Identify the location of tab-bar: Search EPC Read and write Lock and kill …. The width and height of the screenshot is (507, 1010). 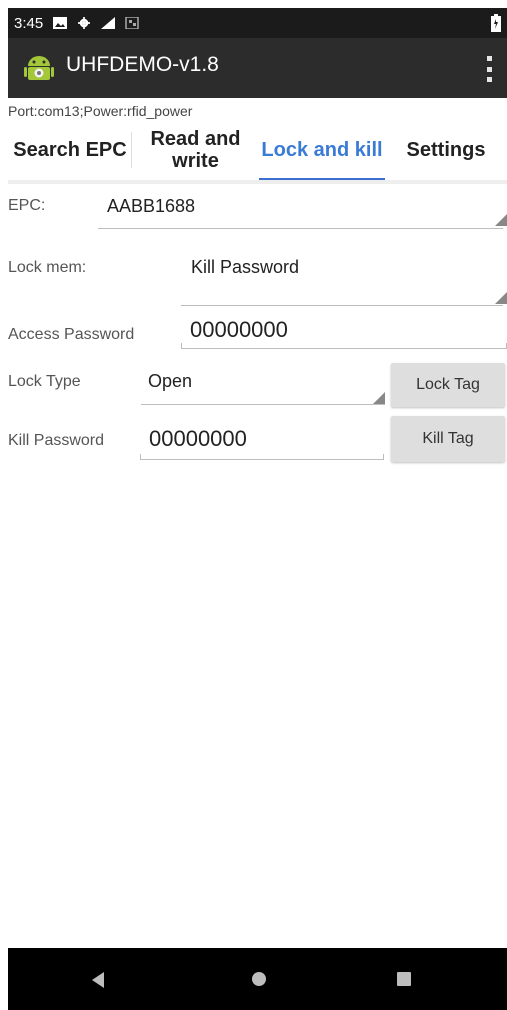
(257, 151).